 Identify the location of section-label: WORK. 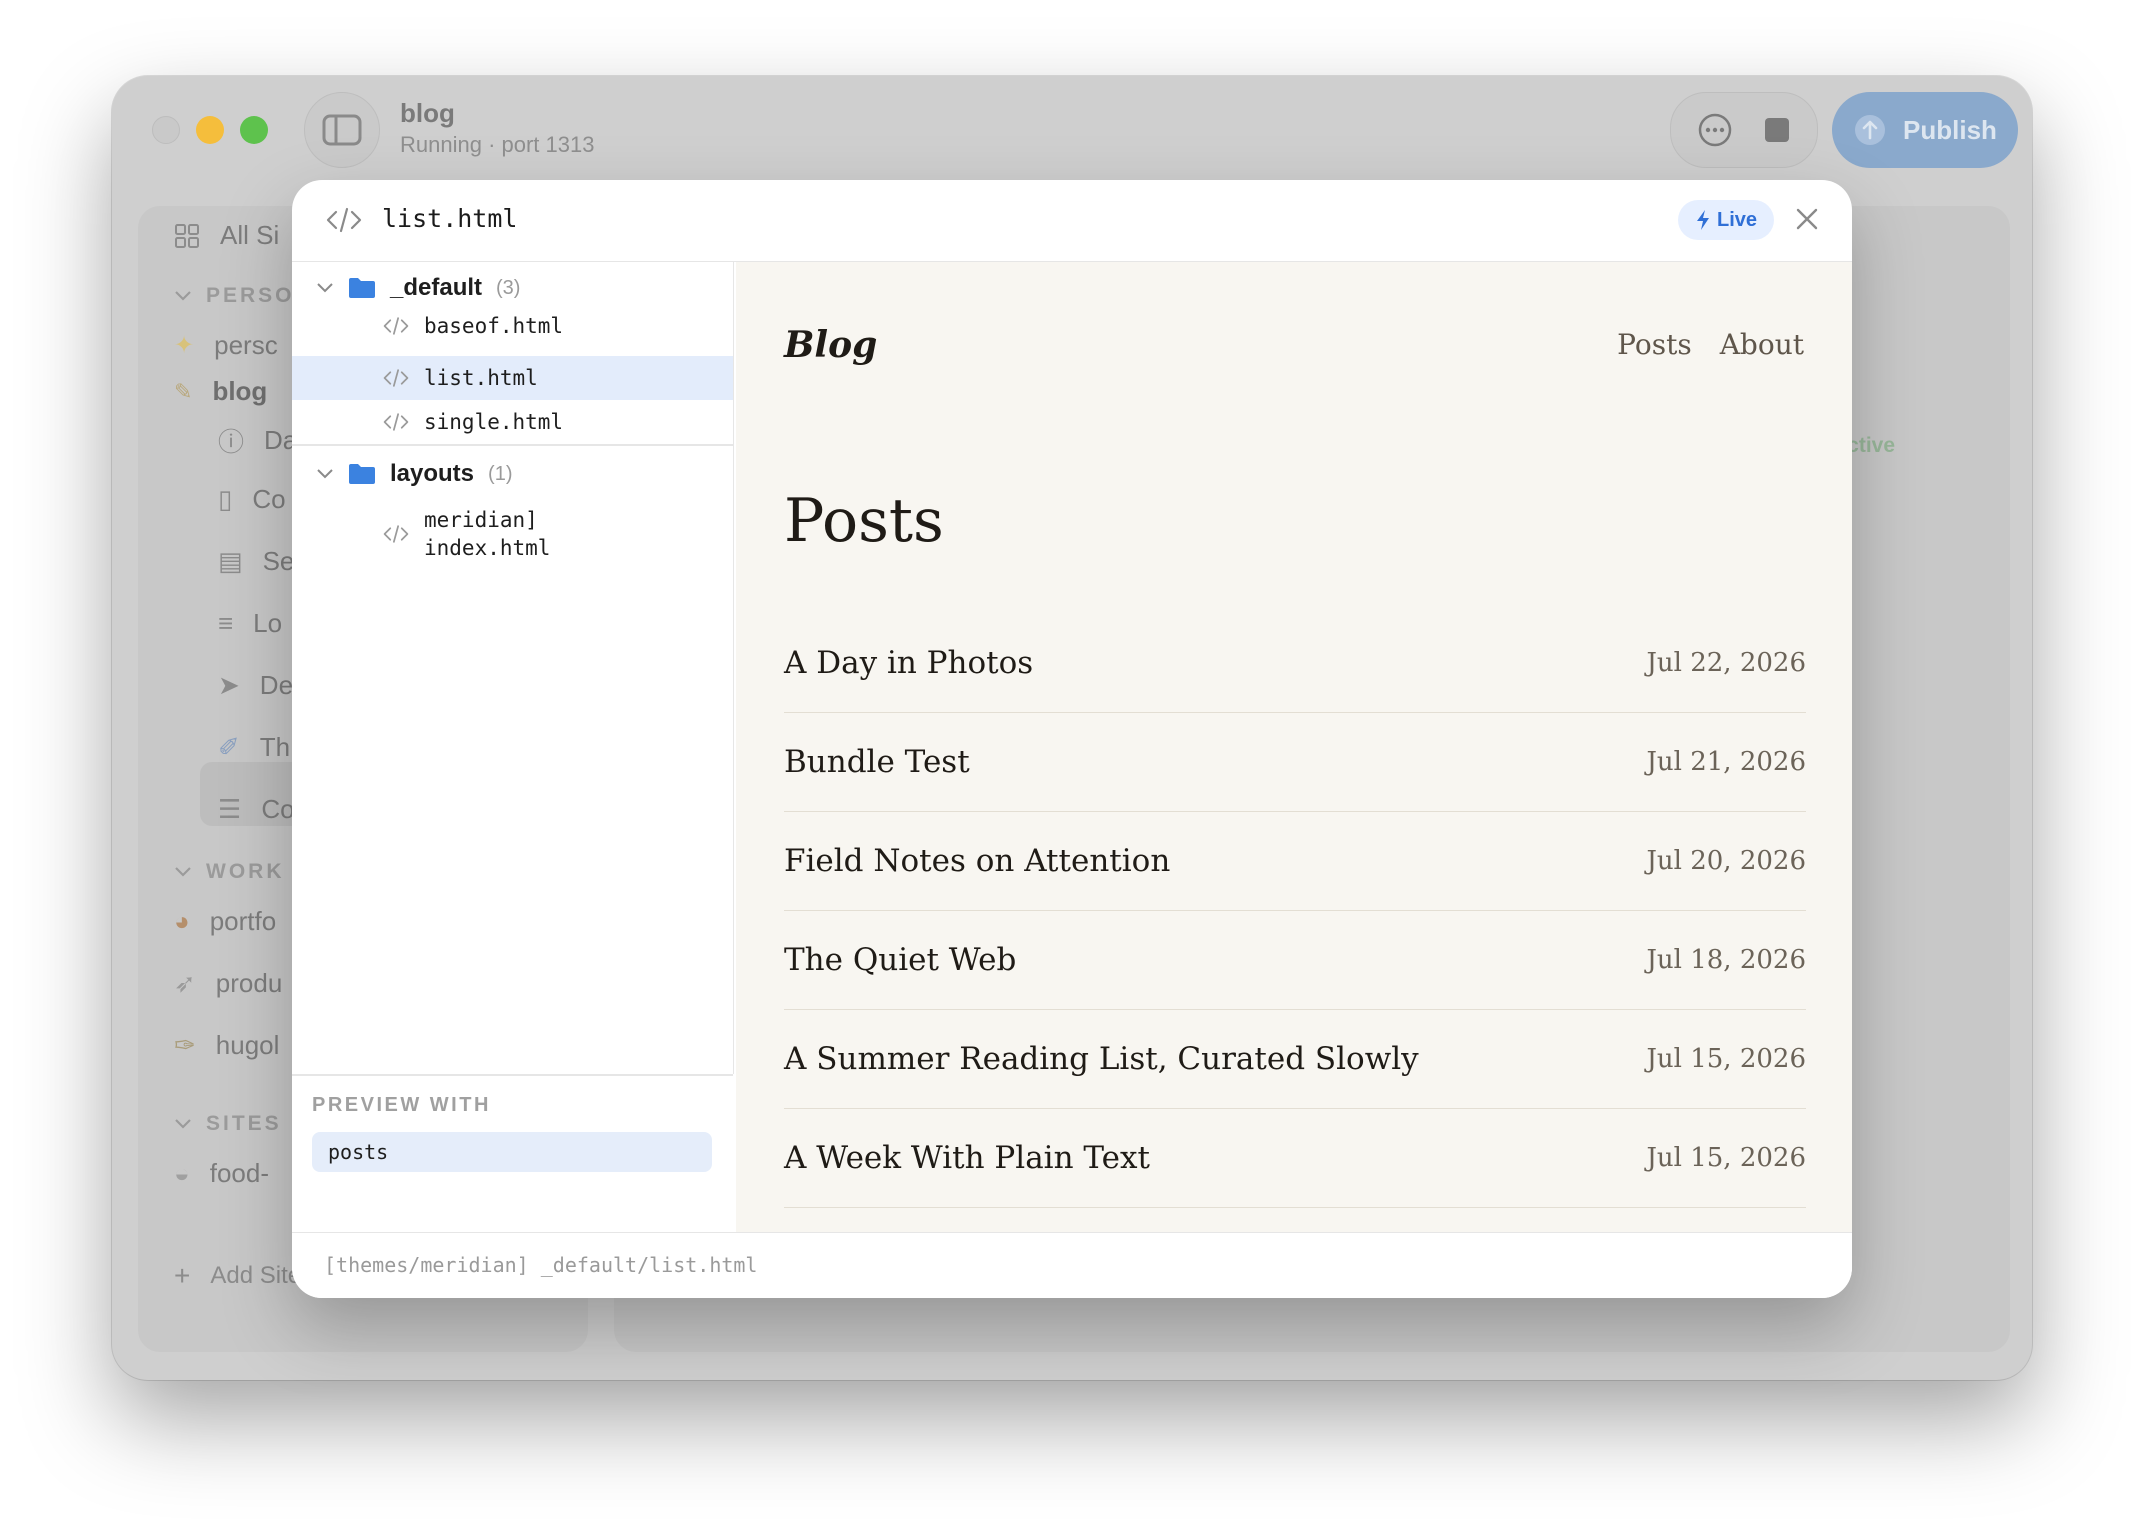
(245, 871).